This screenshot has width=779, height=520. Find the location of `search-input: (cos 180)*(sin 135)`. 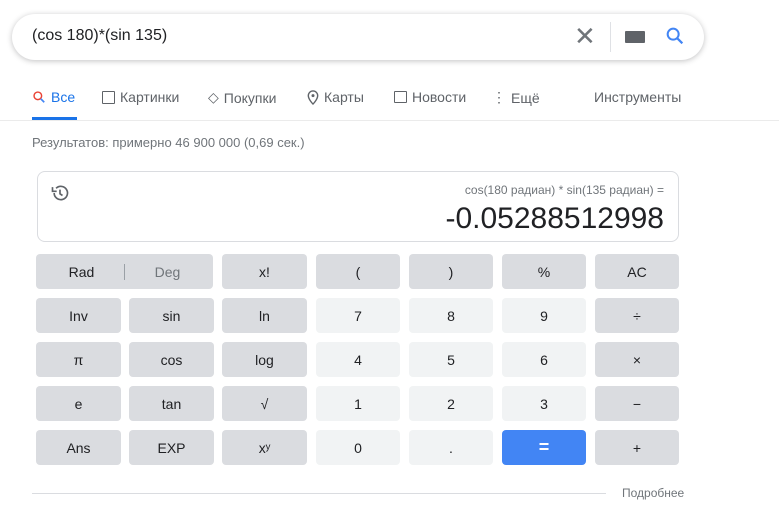

search-input: (cos 180)*(sin 135) is located at coordinates (99, 36).